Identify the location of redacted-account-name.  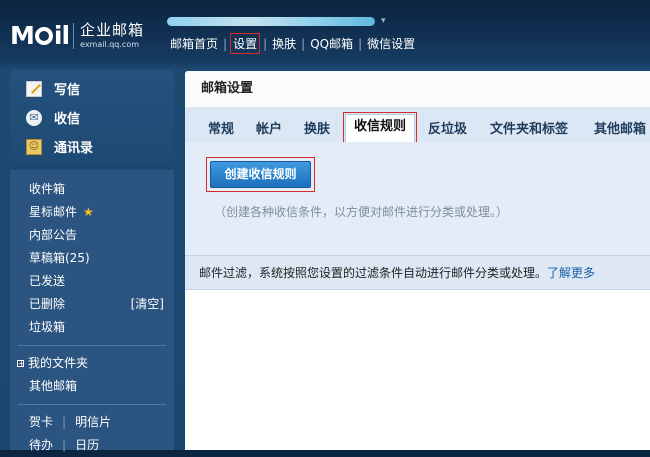
(271, 21).